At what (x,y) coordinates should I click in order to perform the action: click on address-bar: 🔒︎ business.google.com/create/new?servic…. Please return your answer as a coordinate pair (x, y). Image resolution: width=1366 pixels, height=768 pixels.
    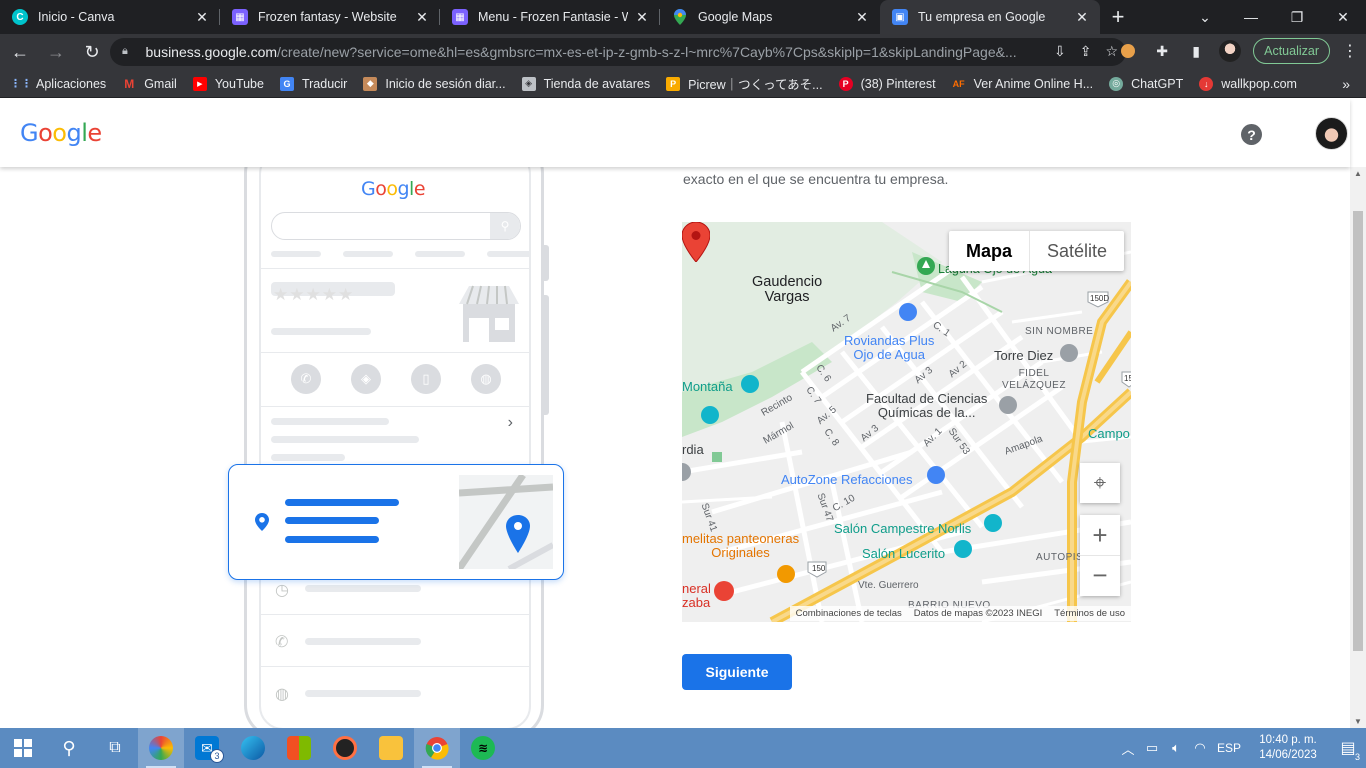
    Looking at the image, I should click on (618, 52).